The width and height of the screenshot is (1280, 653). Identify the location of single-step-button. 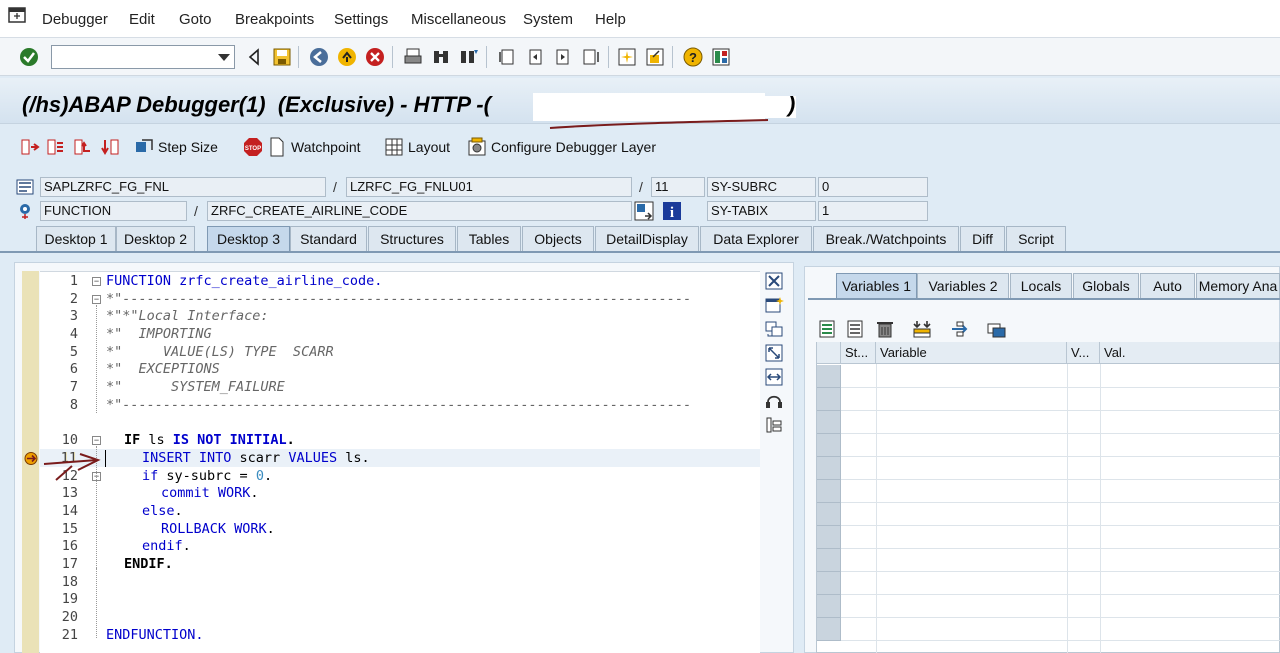
(30, 147).